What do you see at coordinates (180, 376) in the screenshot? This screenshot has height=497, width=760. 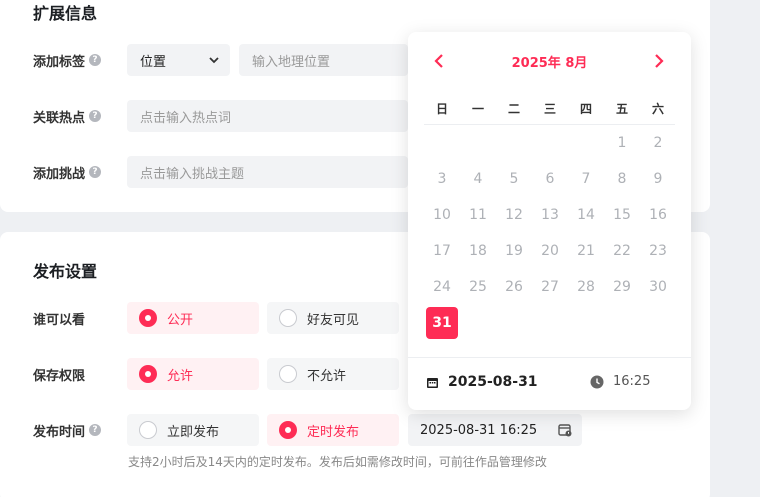 I see `save-allow-label: 允许` at bounding box center [180, 376].